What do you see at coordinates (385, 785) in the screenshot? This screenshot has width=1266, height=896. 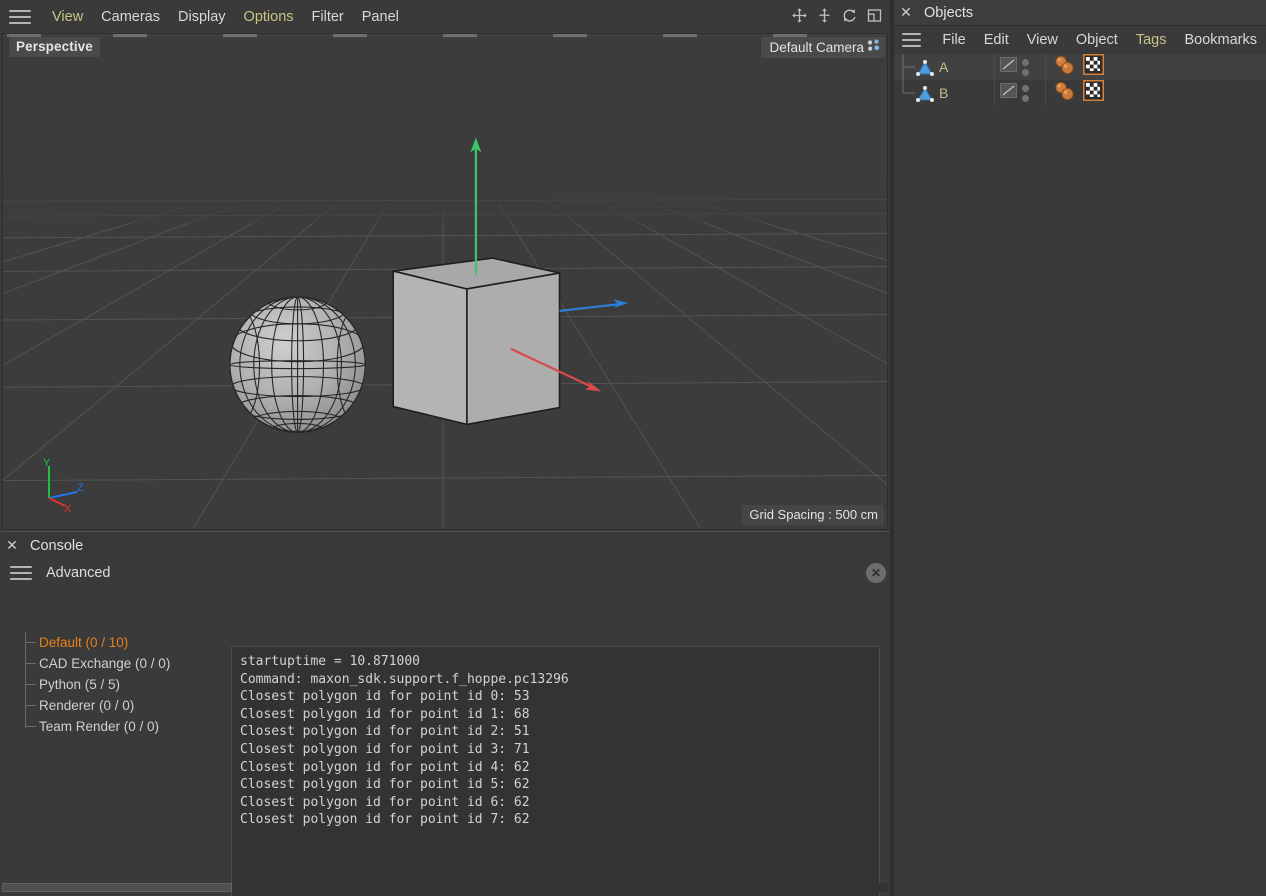 I see `log-line: Closest polygon id for point id 5: 62` at bounding box center [385, 785].